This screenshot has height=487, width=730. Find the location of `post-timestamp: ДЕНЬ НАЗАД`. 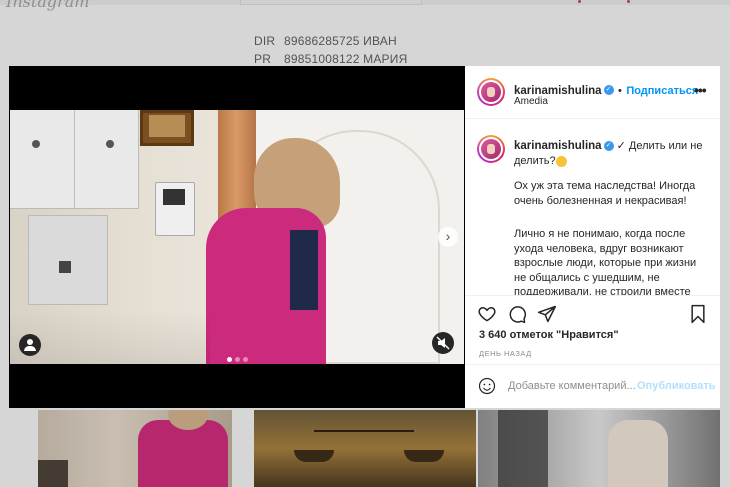

post-timestamp: ДЕНЬ НАЗАД is located at coordinates (505, 353).